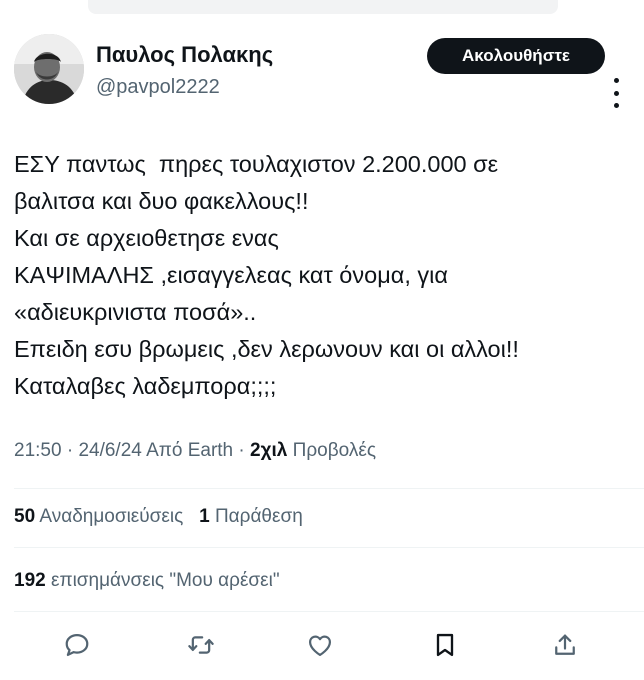 This screenshot has height=680, width=644. What do you see at coordinates (516, 56) in the screenshot?
I see `follow-button: Ακολουθήστε` at bounding box center [516, 56].